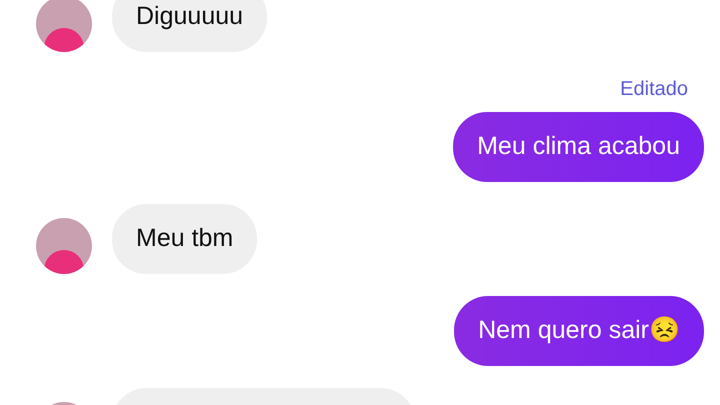 This screenshot has height=405, width=720. Describe the element at coordinates (190, 26) in the screenshot. I see `received-message-bubble: Diguuuuu` at that location.